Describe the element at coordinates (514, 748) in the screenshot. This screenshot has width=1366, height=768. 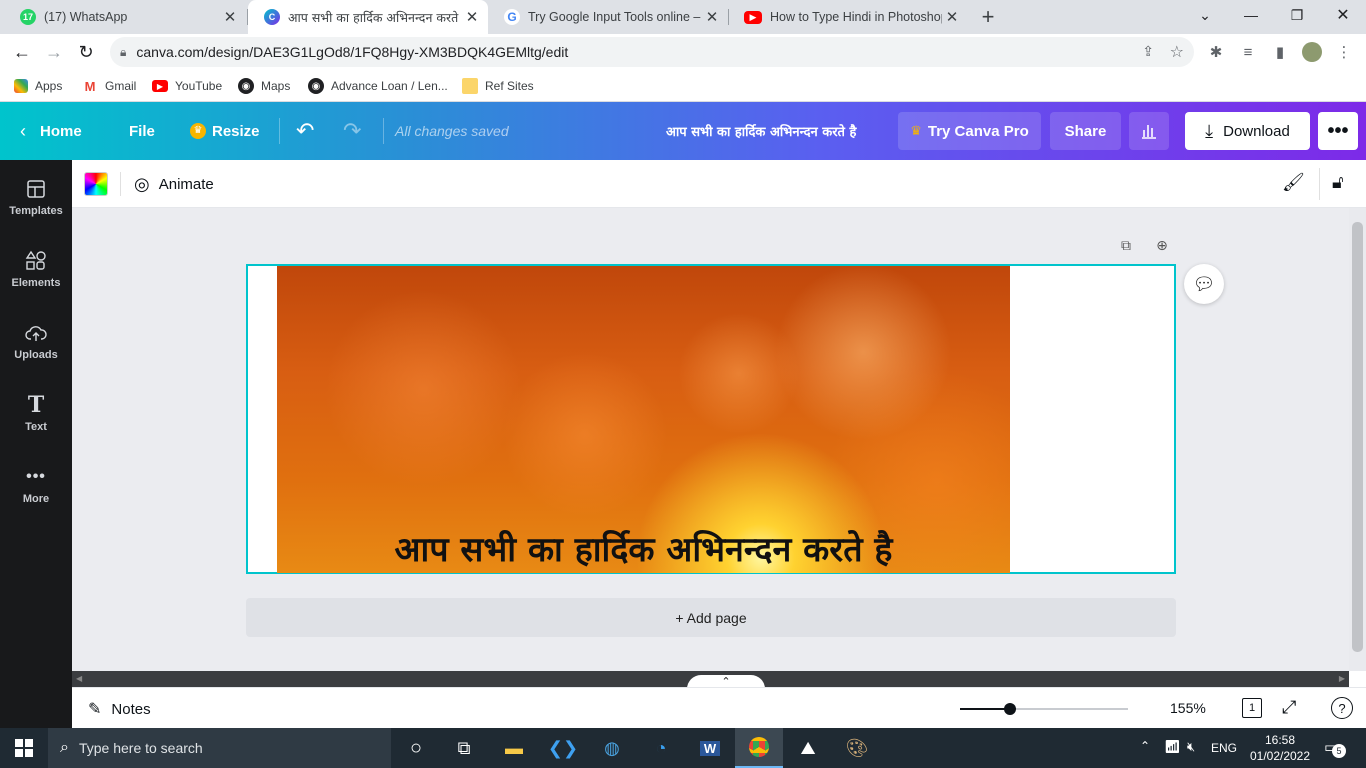
I see `file-explorer-icon: ▬` at that location.